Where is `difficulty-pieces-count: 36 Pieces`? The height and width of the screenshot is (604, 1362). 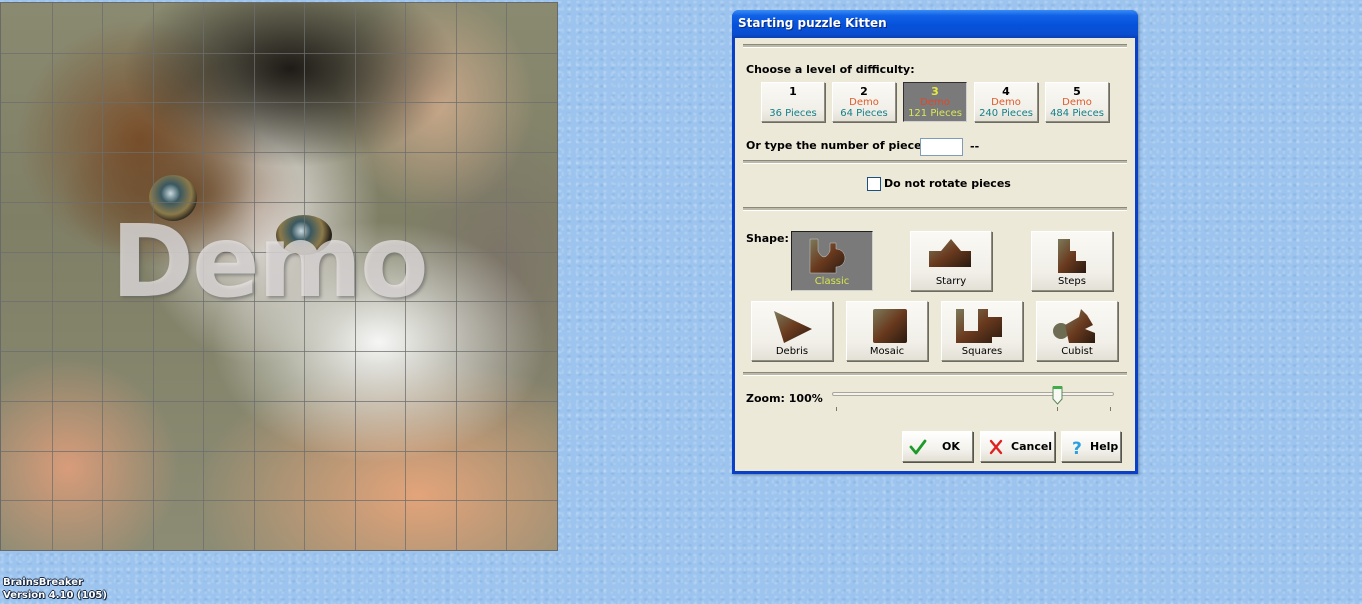
difficulty-pieces-count: 36 Pieces is located at coordinates (793, 113).